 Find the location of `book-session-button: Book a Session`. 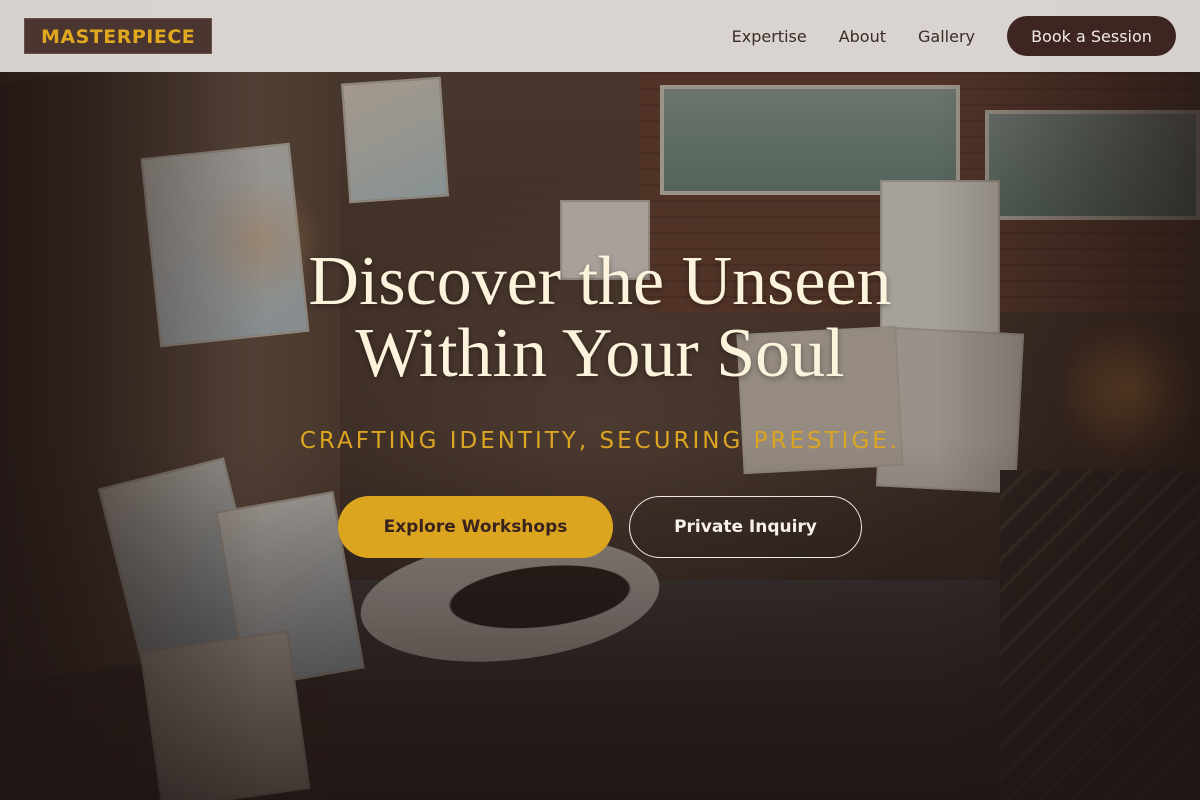

book-session-button: Book a Session is located at coordinates (1091, 36).